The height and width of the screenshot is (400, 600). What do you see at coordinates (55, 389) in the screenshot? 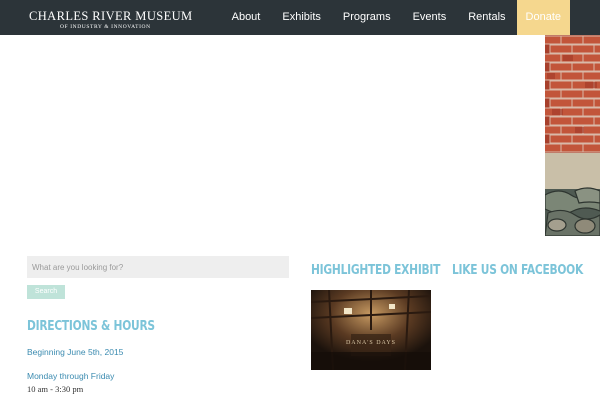
I see `hours-time: 10 am - 3:30 pm` at bounding box center [55, 389].